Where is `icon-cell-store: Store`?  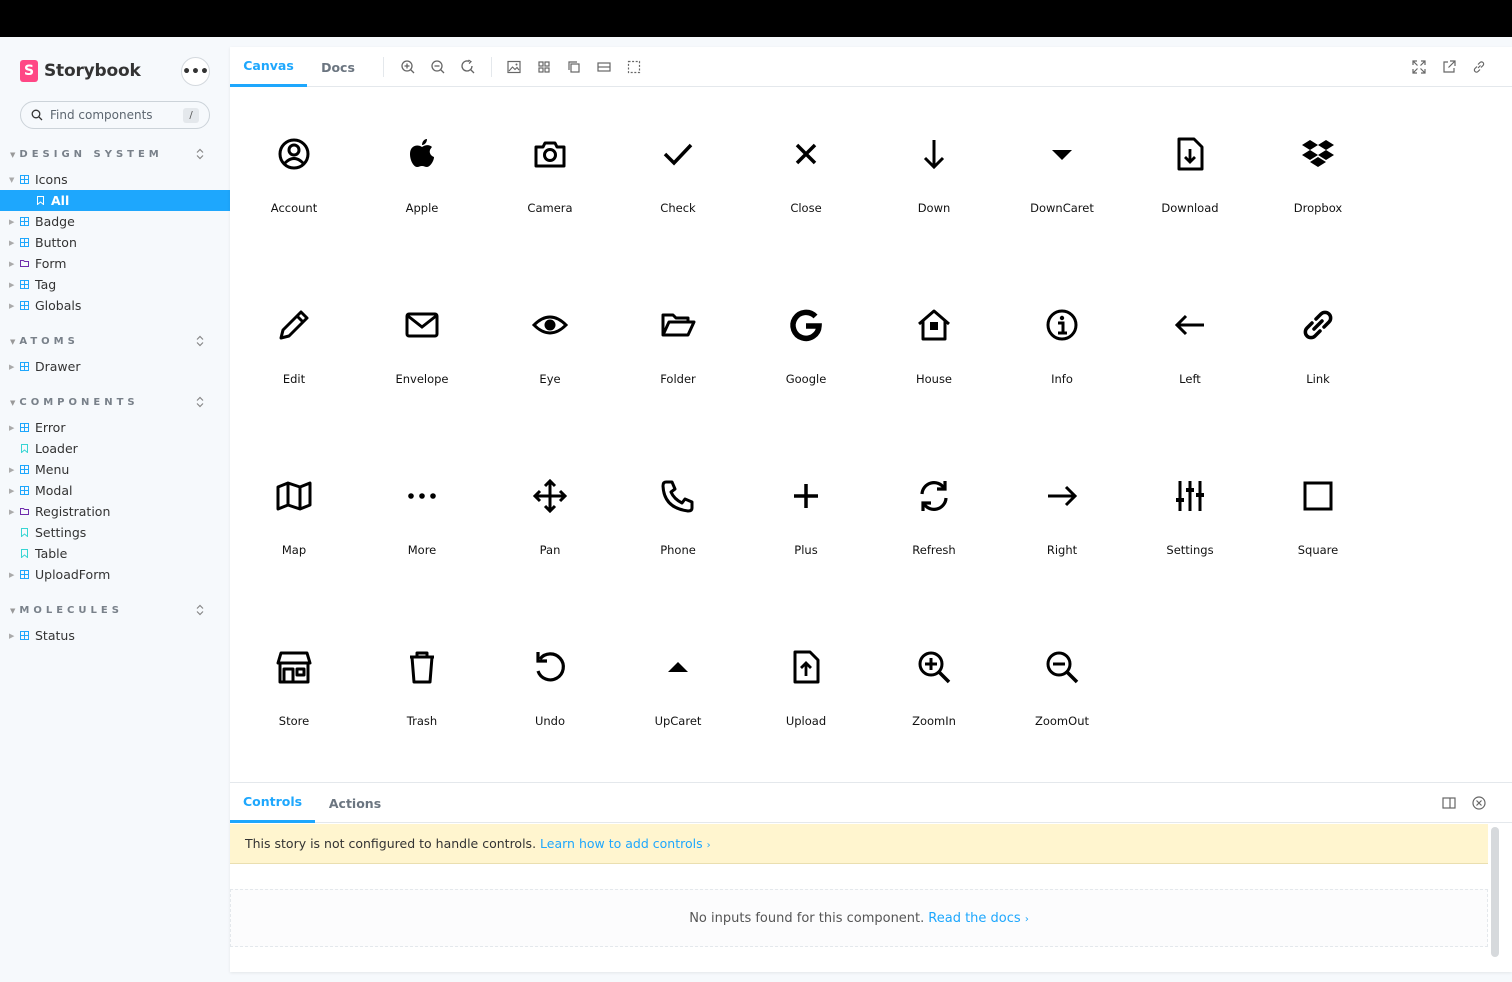
icon-cell-store: Store is located at coordinates (294, 671).